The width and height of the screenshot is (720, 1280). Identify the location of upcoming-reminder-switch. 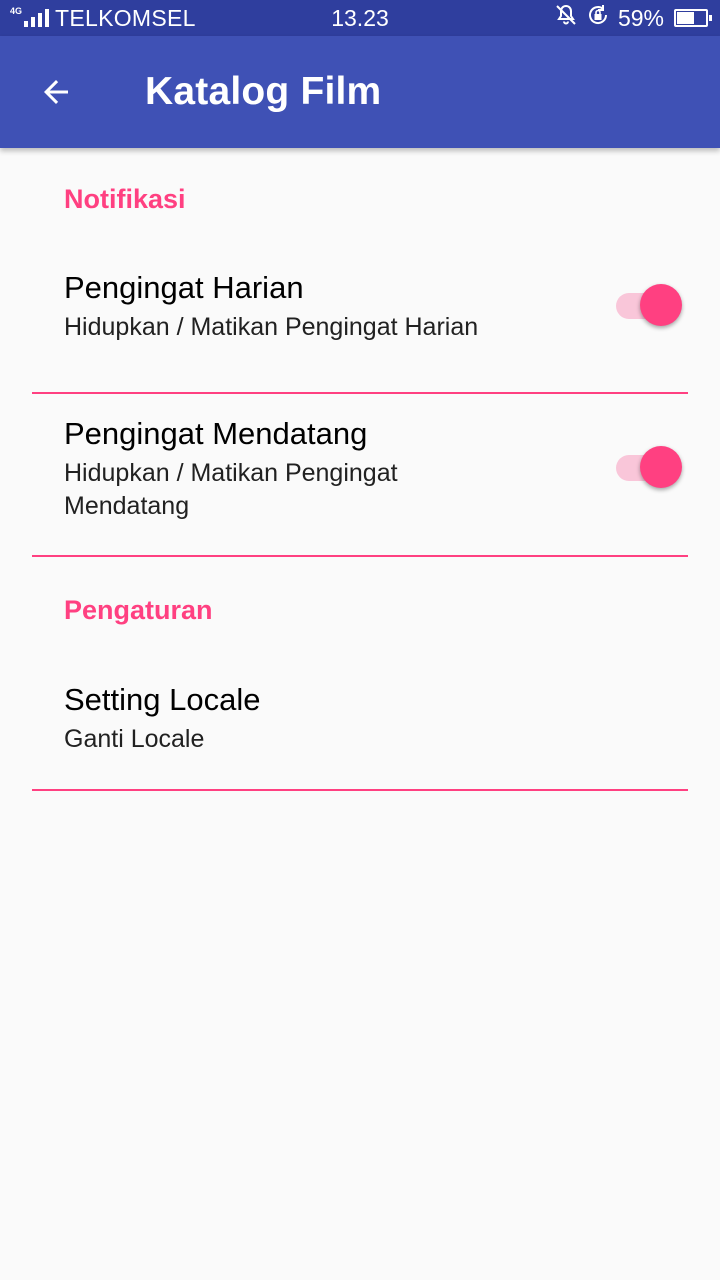
(649, 468).